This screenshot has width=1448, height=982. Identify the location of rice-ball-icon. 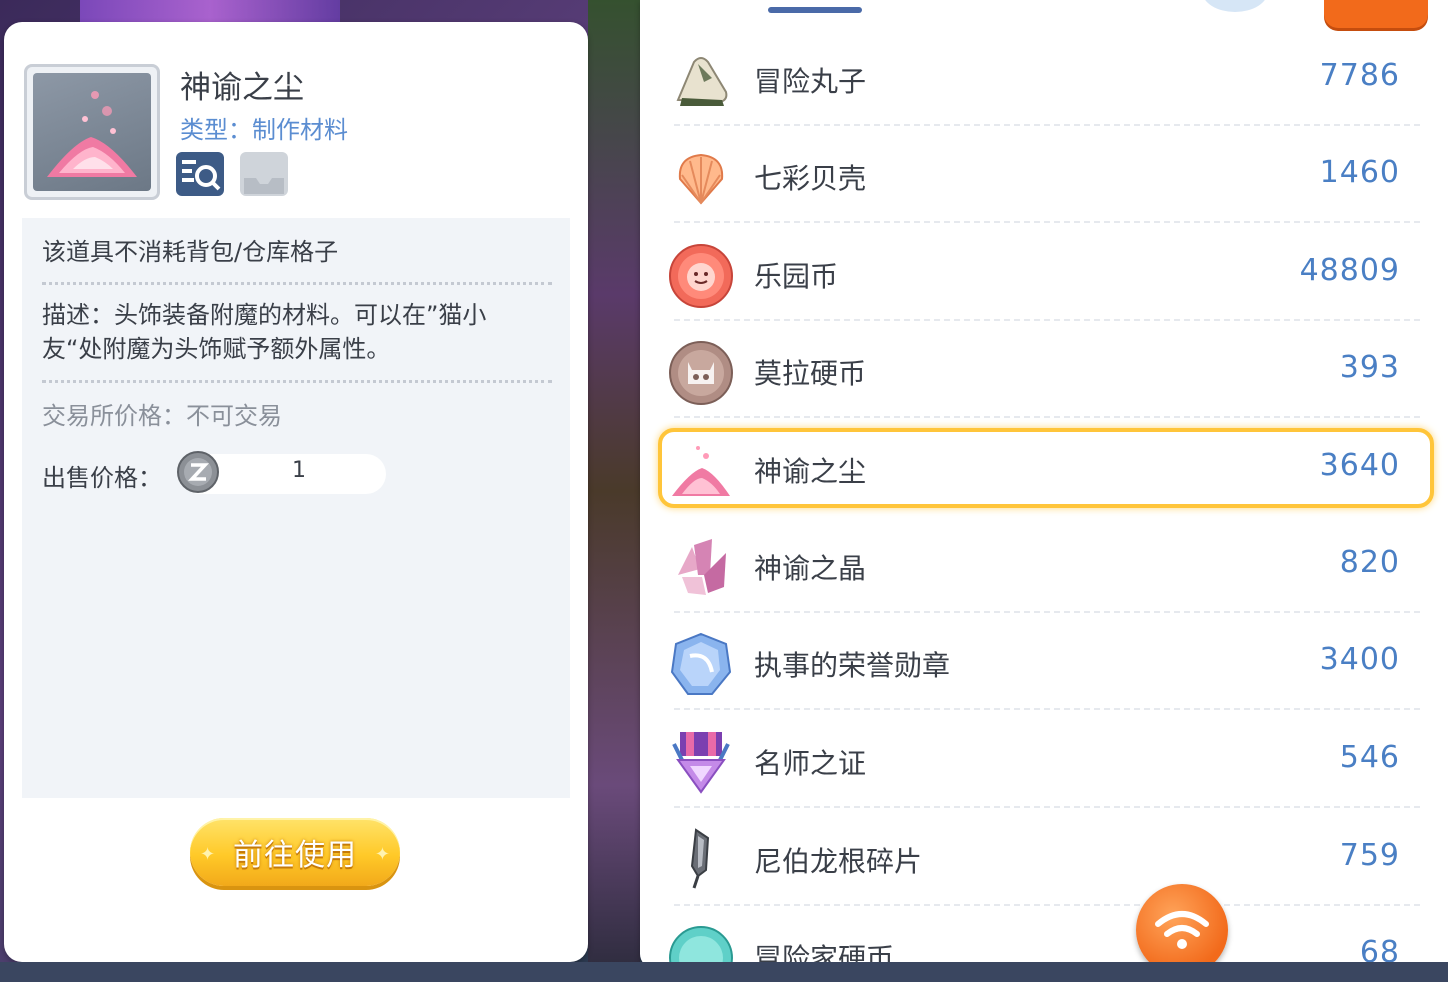
(702, 81).